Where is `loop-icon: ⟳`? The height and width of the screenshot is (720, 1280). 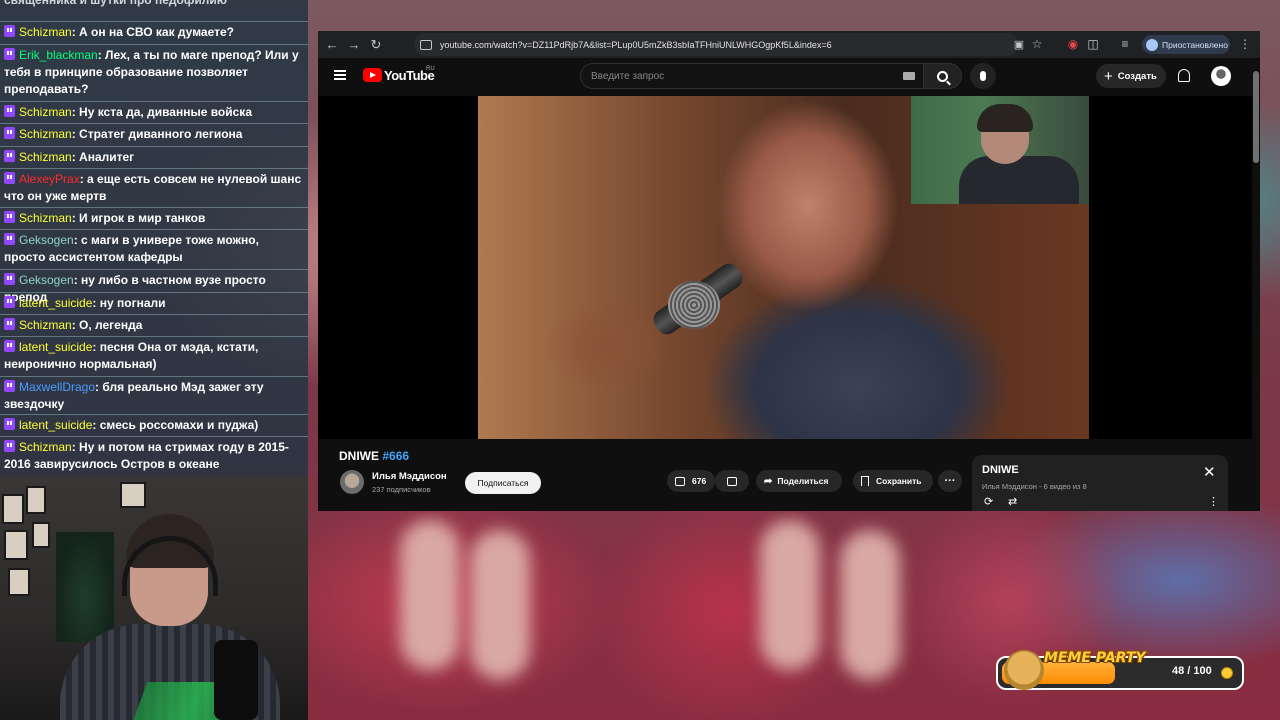 loop-icon: ⟳ is located at coordinates (988, 501).